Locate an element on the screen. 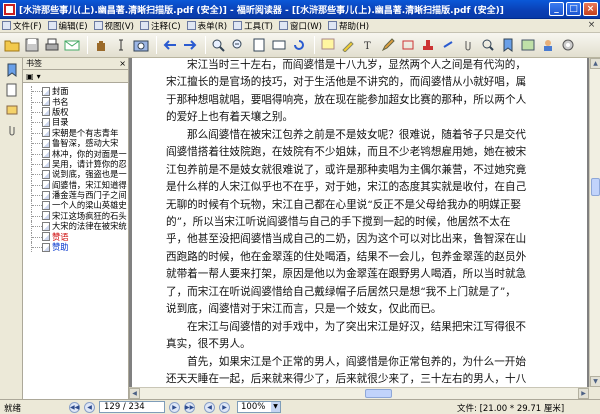 Image resolution: width=600 pixels, height=414 pixels. fit-width-icon is located at coordinates (279, 45).